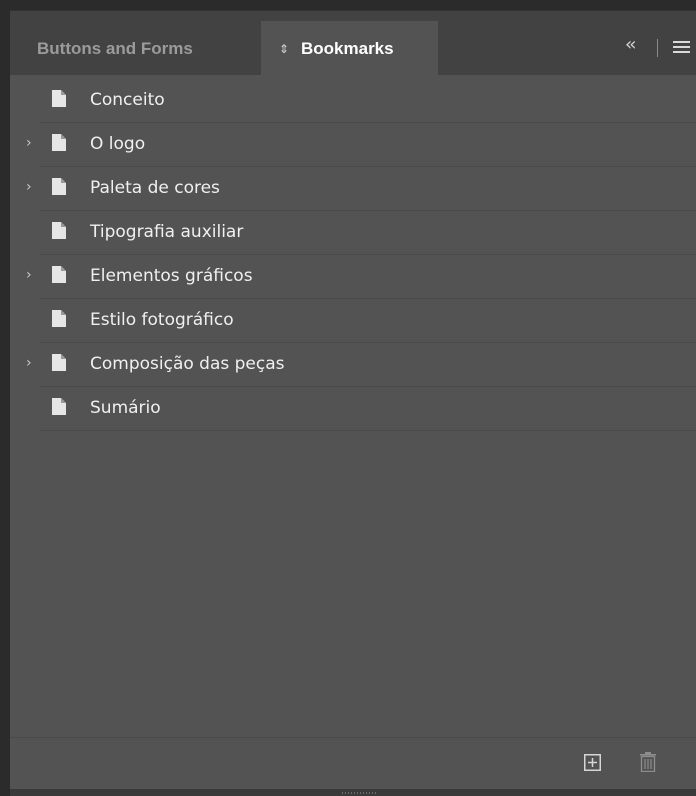 This screenshot has width=696, height=796. Describe the element at coordinates (171, 276) in the screenshot. I see `bookmark-label: Elementos gráficos` at that location.